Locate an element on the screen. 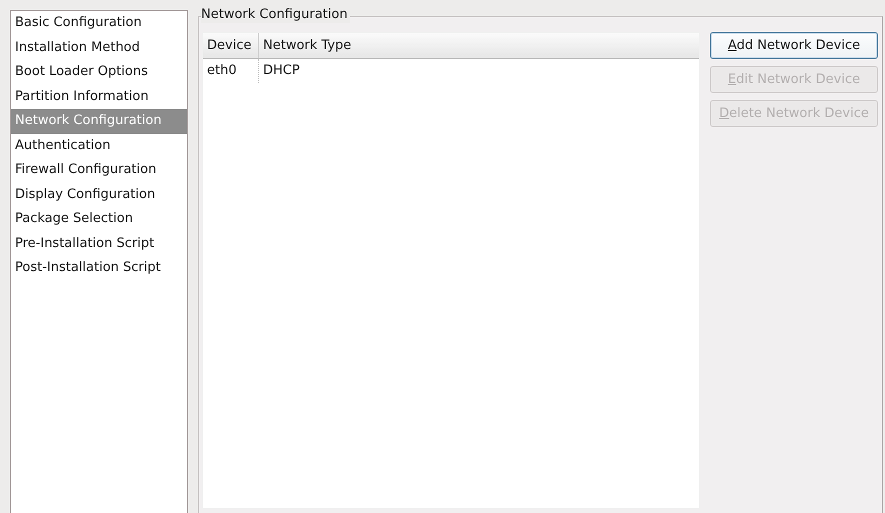 Image resolution: width=885 pixels, height=513 pixels. sidebar-item: Authentication is located at coordinates (99, 146).